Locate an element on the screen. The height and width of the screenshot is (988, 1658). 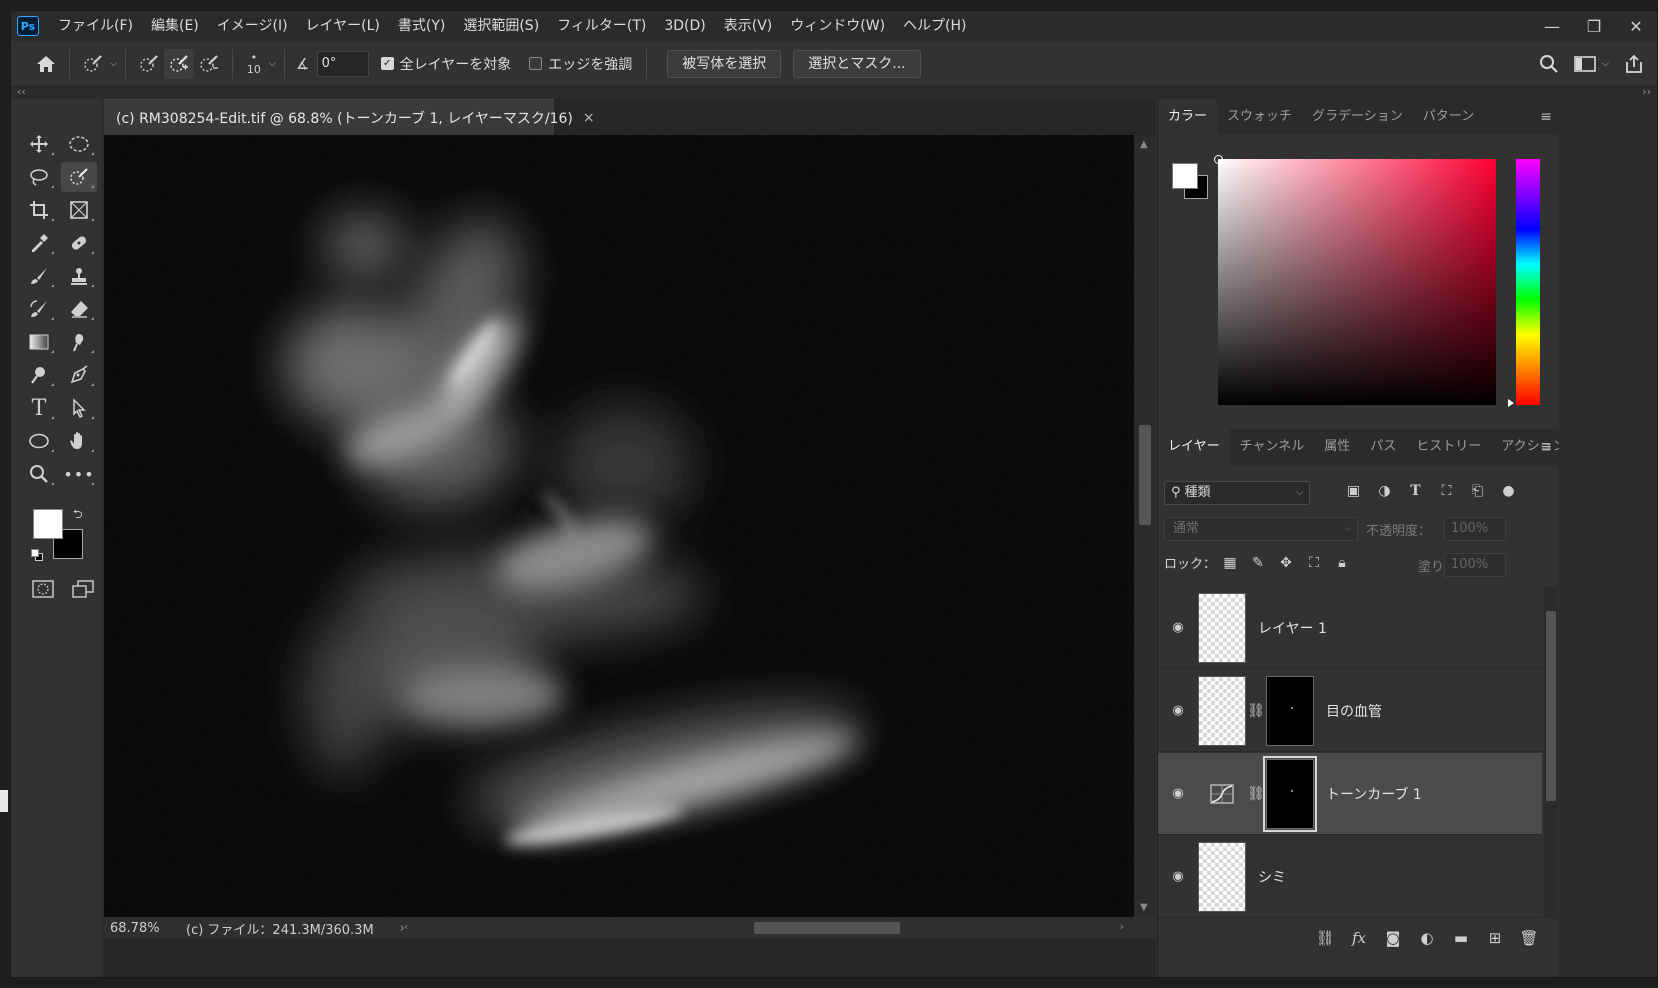
scroll-left-icon: ‹ is located at coordinates (406, 926).